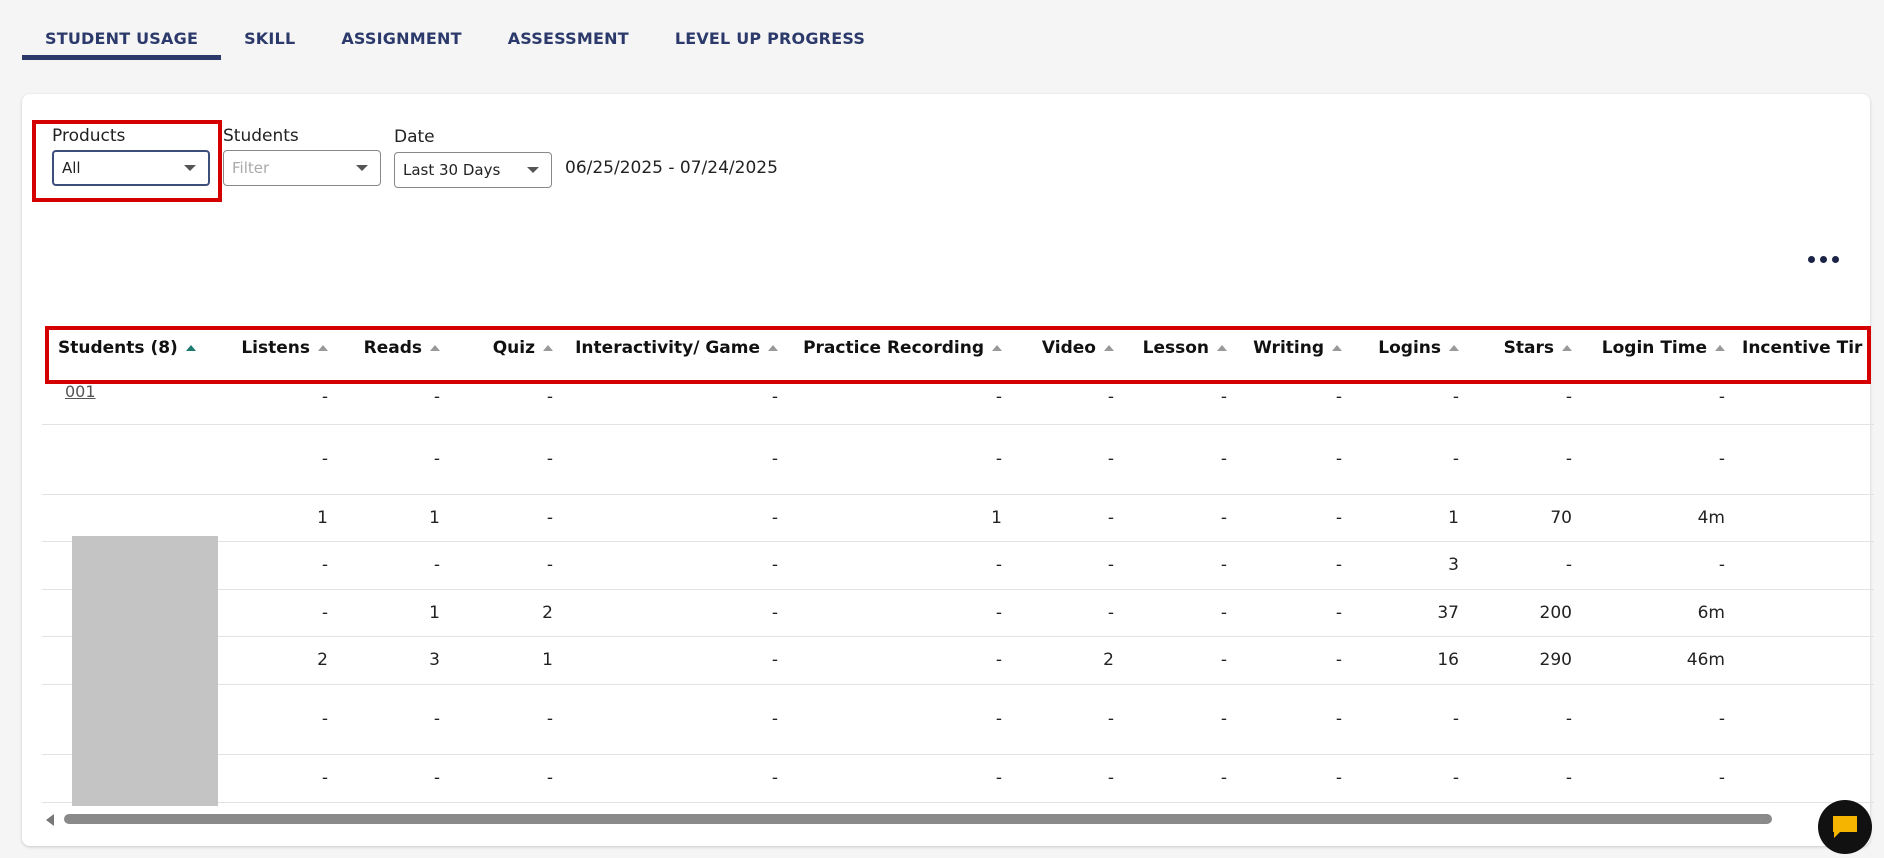 The width and height of the screenshot is (1884, 858). Describe the element at coordinates (1172, 348) in the screenshot. I see `column-header-lesson: Lesson` at that location.